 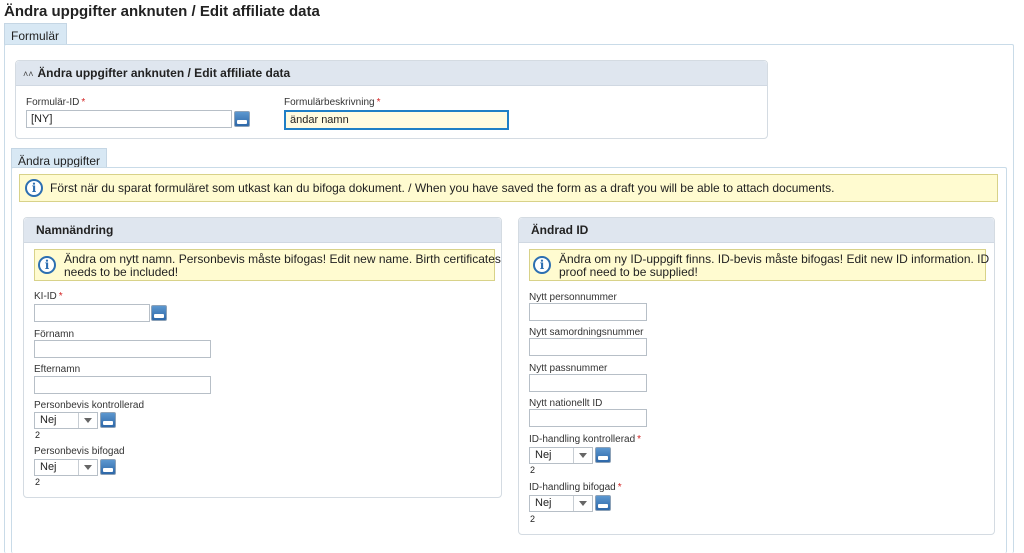 What do you see at coordinates (552, 503) in the screenshot?
I see `id-attached-value: Nej` at bounding box center [552, 503].